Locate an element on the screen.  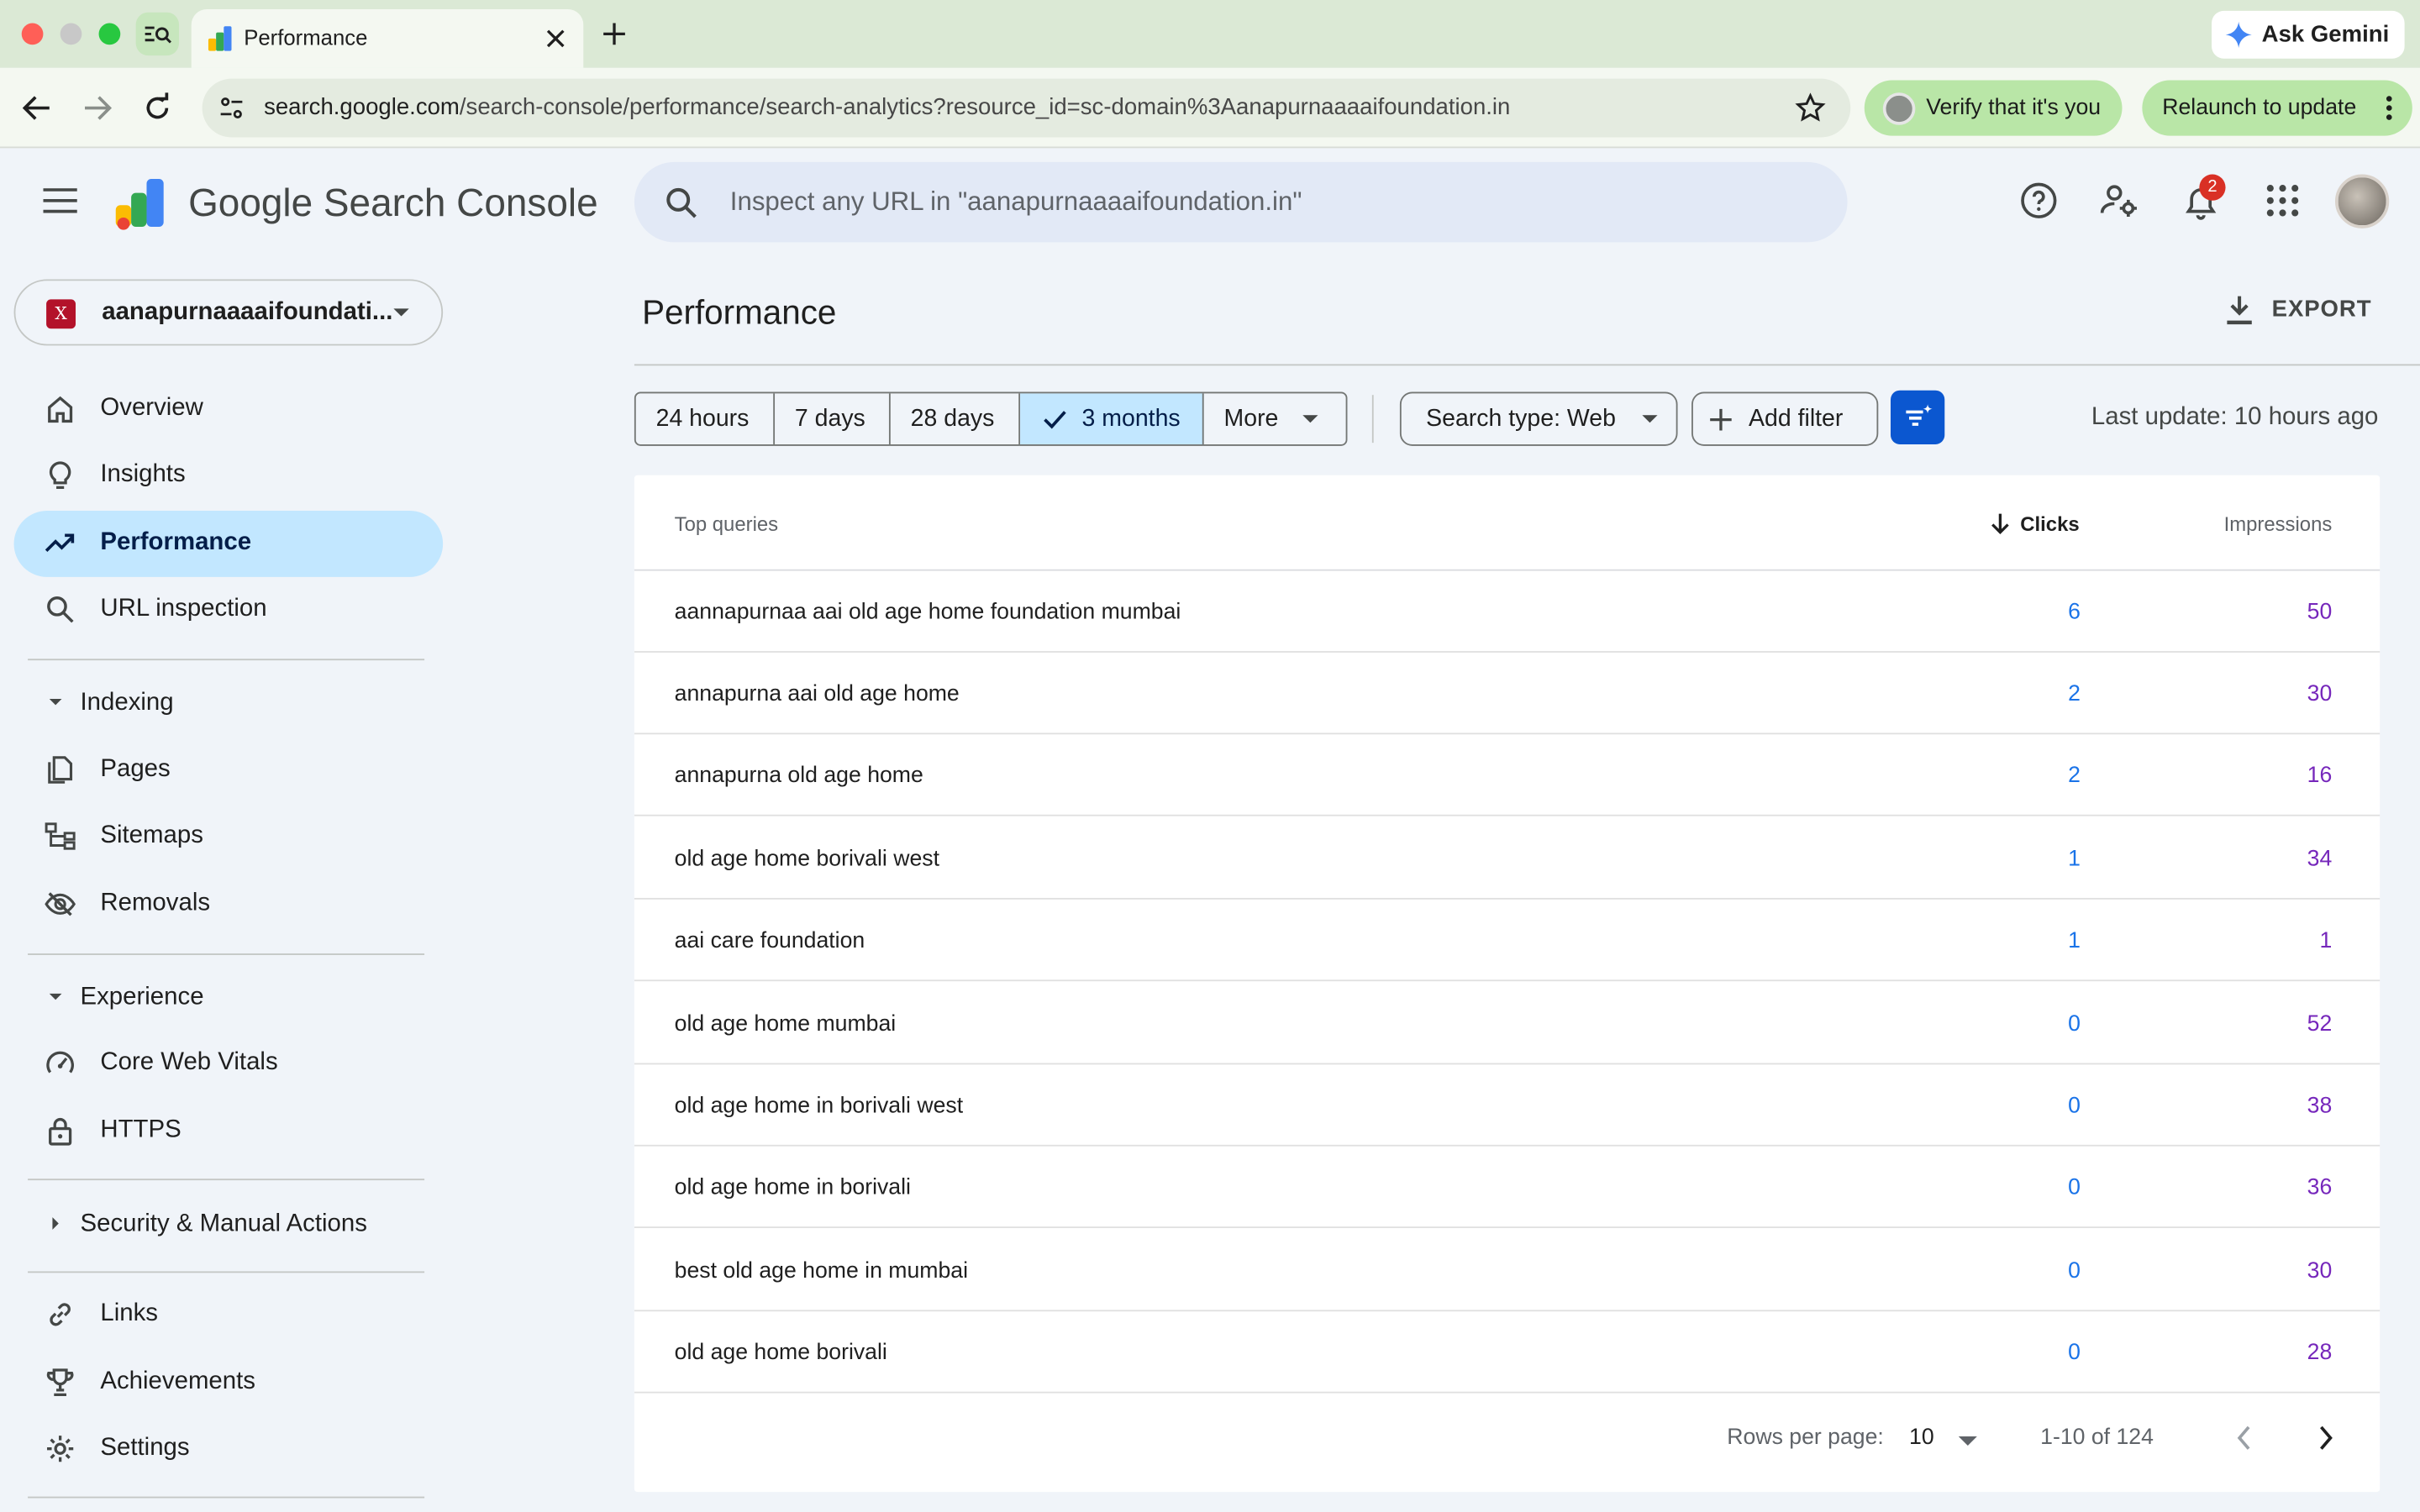
section-title: Indexing is located at coordinates (127, 703).